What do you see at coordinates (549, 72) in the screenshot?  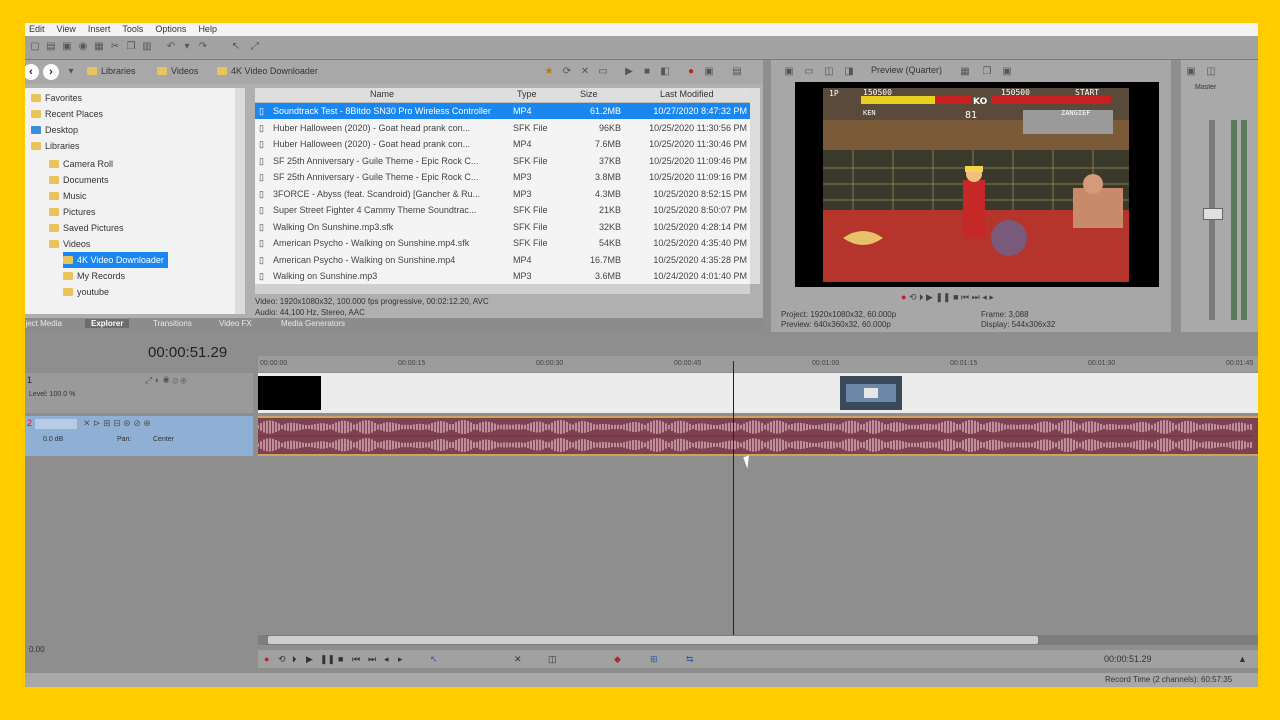 I see `favorites-icon: ★` at bounding box center [549, 72].